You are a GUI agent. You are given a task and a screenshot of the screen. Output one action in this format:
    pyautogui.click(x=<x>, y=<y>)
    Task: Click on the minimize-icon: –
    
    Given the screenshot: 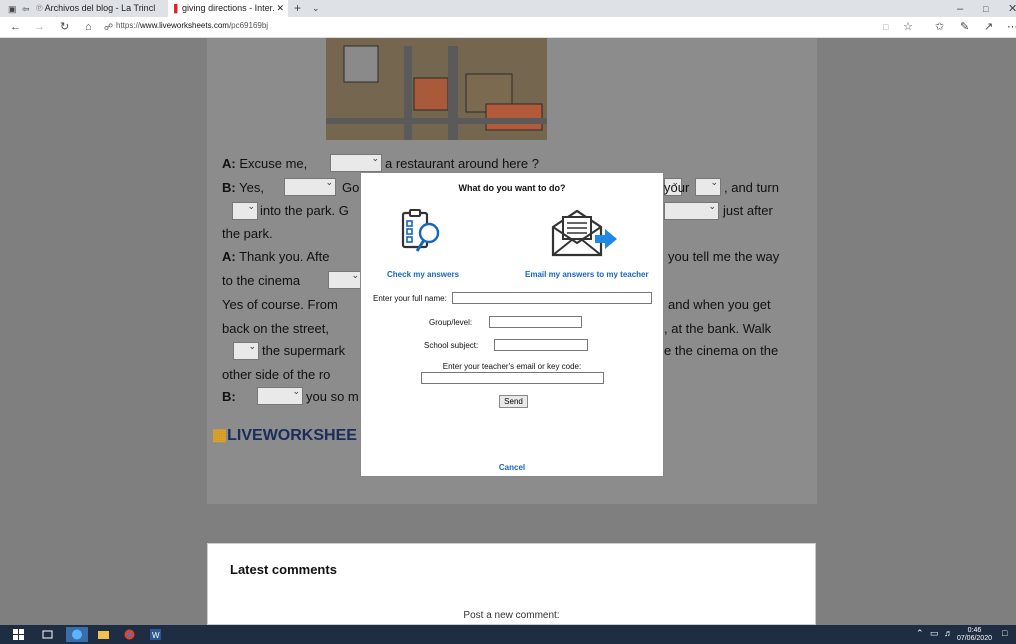 What is the action you would take?
    pyautogui.click(x=960, y=9)
    